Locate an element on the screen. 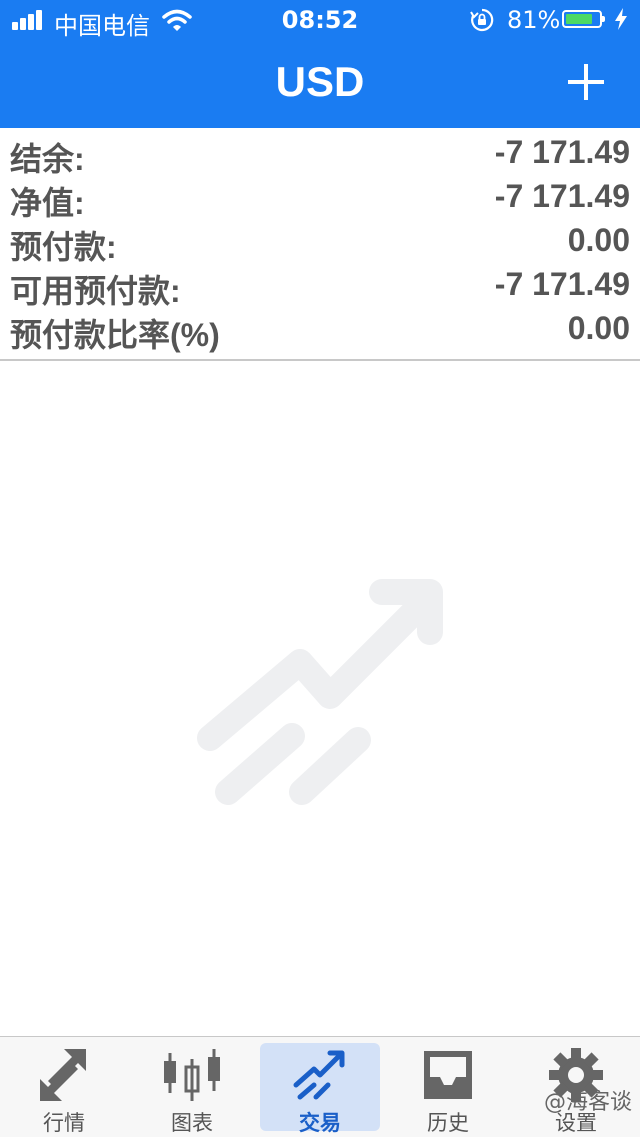 The width and height of the screenshot is (640, 1137). status-bar: 中国电信 08:52 81% is located at coordinates (320, 20).